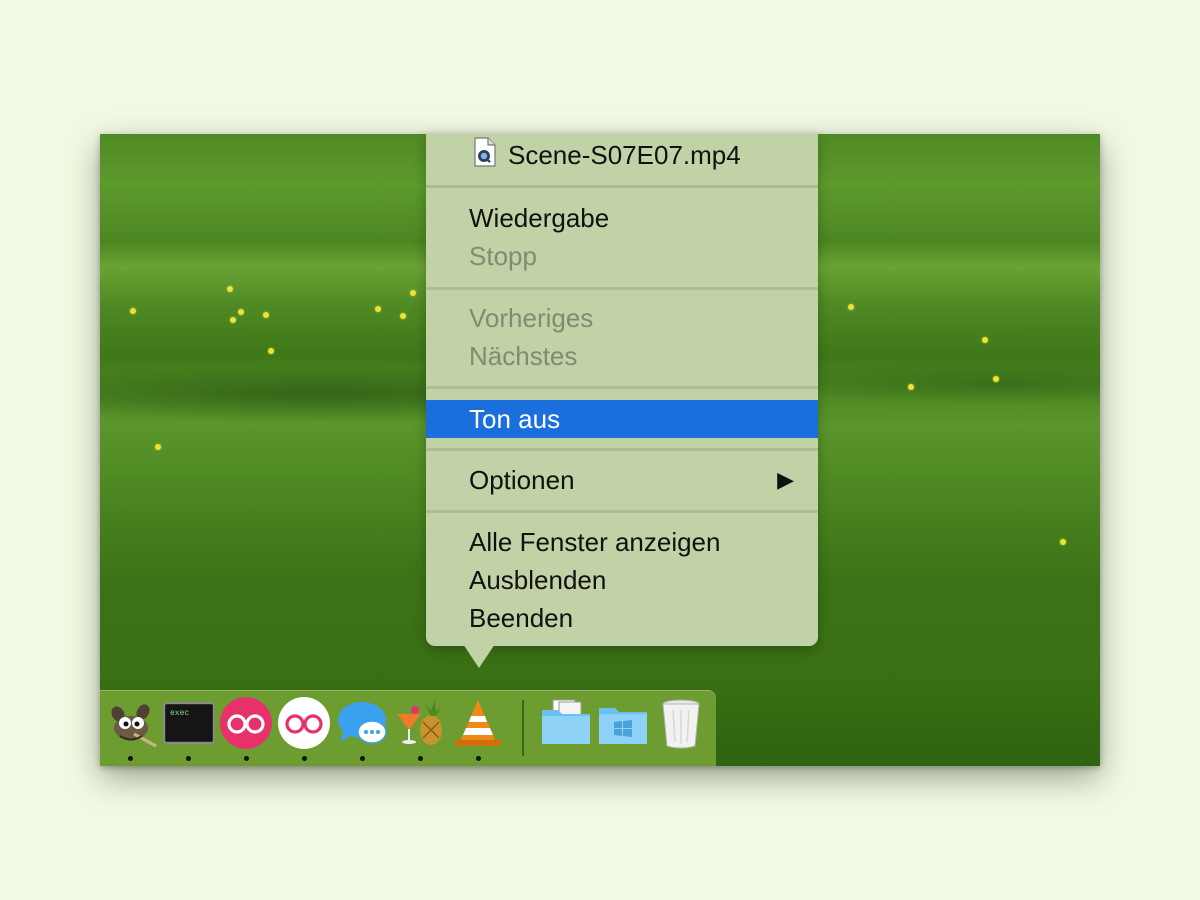 This screenshot has height=900, width=1200. I want to click on menu-item-ton-aus: Ton aus, so click(622, 419).